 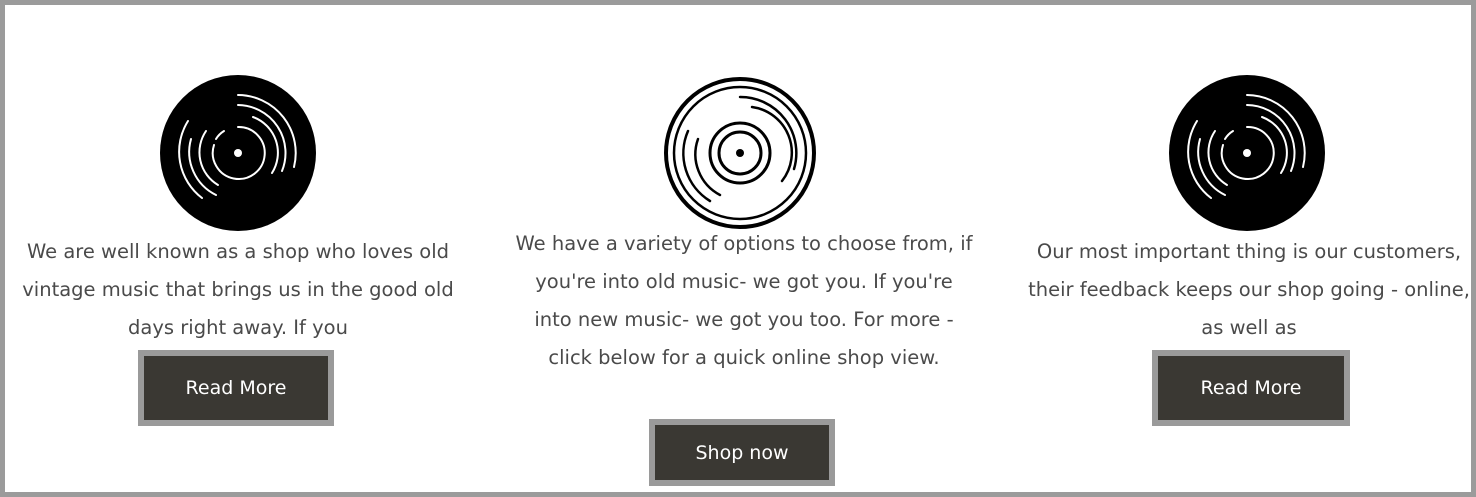 What do you see at coordinates (740, 153) in the screenshot?
I see `vinyl-record-outline-icon` at bounding box center [740, 153].